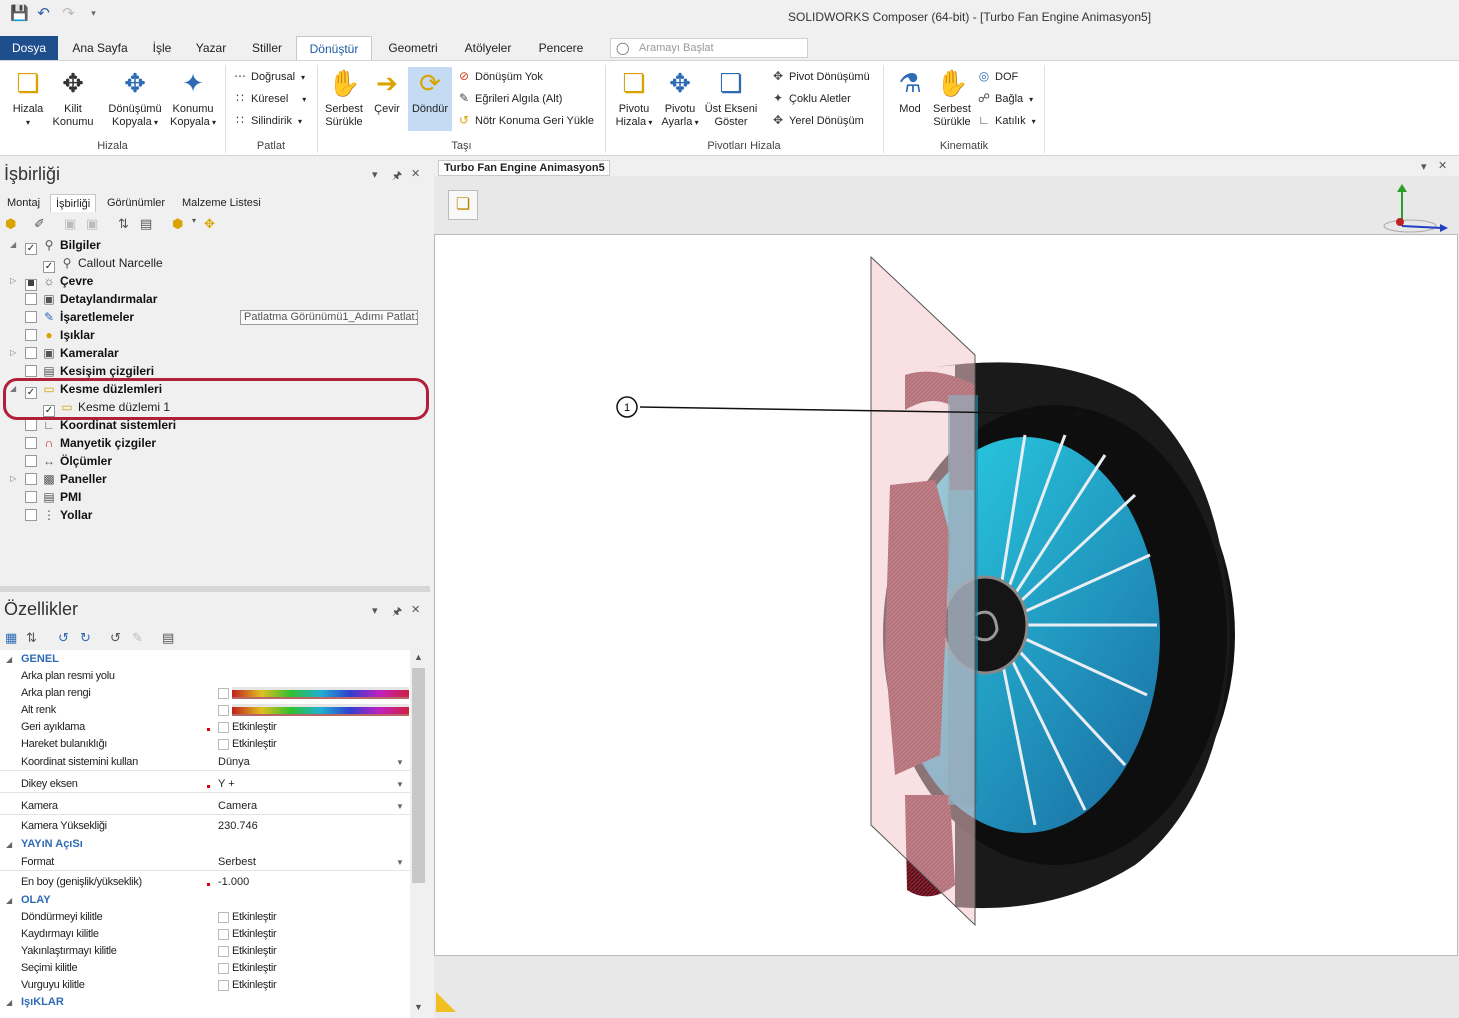 The width and height of the screenshot is (1459, 1018). What do you see at coordinates (205, 968) in the screenshot?
I see `property-row: Seçimi kilitle Etkinleştir` at bounding box center [205, 968].